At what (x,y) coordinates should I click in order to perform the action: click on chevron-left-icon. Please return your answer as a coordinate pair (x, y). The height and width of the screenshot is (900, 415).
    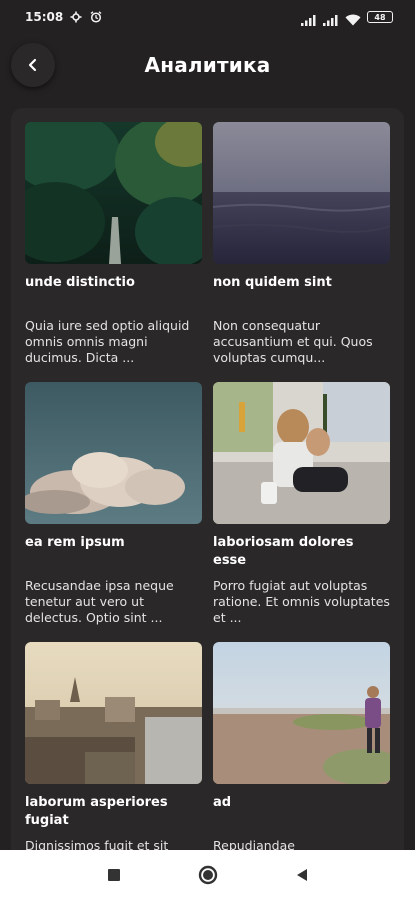
    Looking at the image, I should click on (32, 65).